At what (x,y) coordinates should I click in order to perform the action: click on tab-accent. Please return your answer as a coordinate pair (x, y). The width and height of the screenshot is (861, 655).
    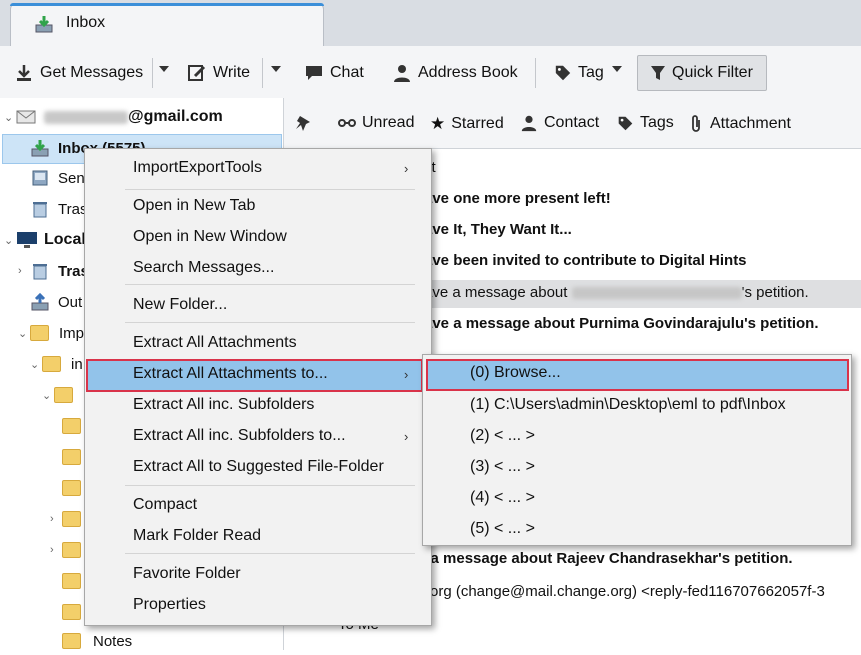
    Looking at the image, I should click on (167, 4).